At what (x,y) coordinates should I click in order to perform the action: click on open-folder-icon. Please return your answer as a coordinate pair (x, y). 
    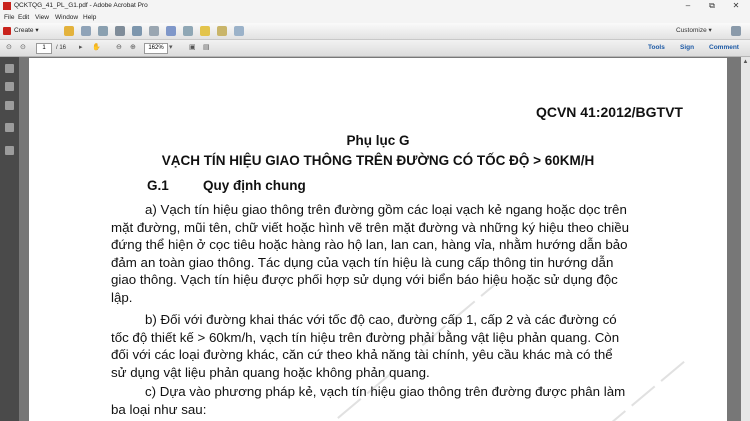
    Looking at the image, I should click on (69, 31).